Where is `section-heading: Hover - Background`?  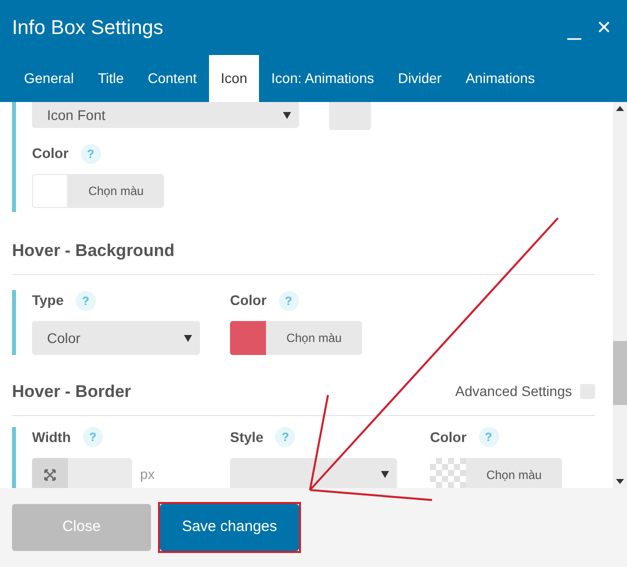
section-heading: Hover - Background is located at coordinates (93, 250).